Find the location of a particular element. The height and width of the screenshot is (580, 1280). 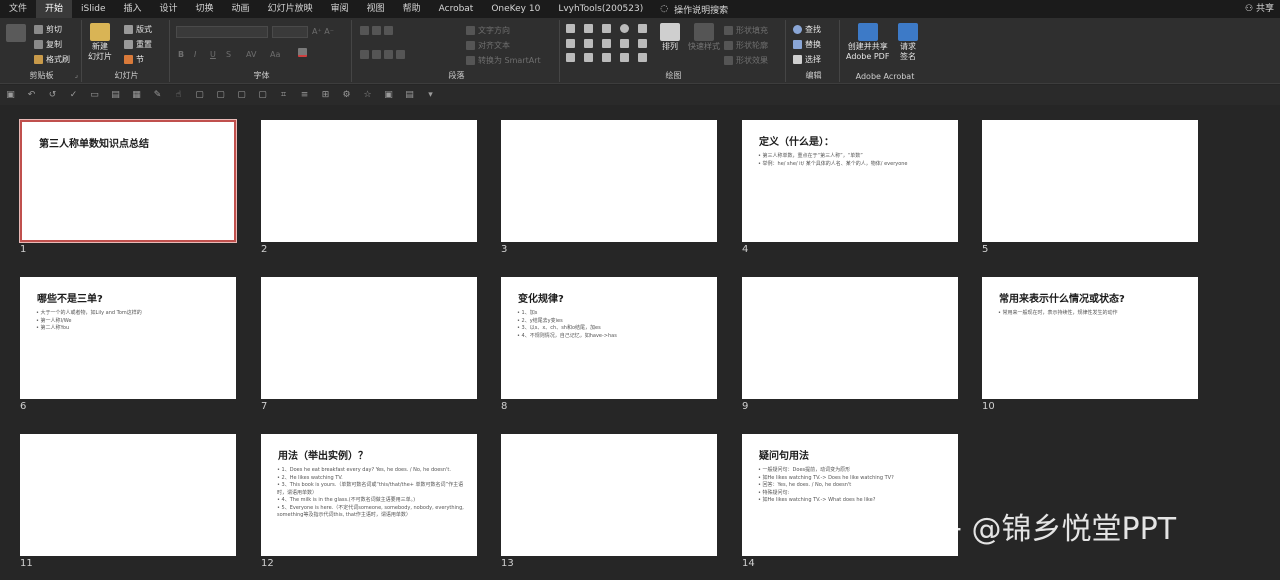

slide-bullet: • 常用来一般现在时，表示持续性，规律性发生的动作 is located at coordinates (1058, 313).